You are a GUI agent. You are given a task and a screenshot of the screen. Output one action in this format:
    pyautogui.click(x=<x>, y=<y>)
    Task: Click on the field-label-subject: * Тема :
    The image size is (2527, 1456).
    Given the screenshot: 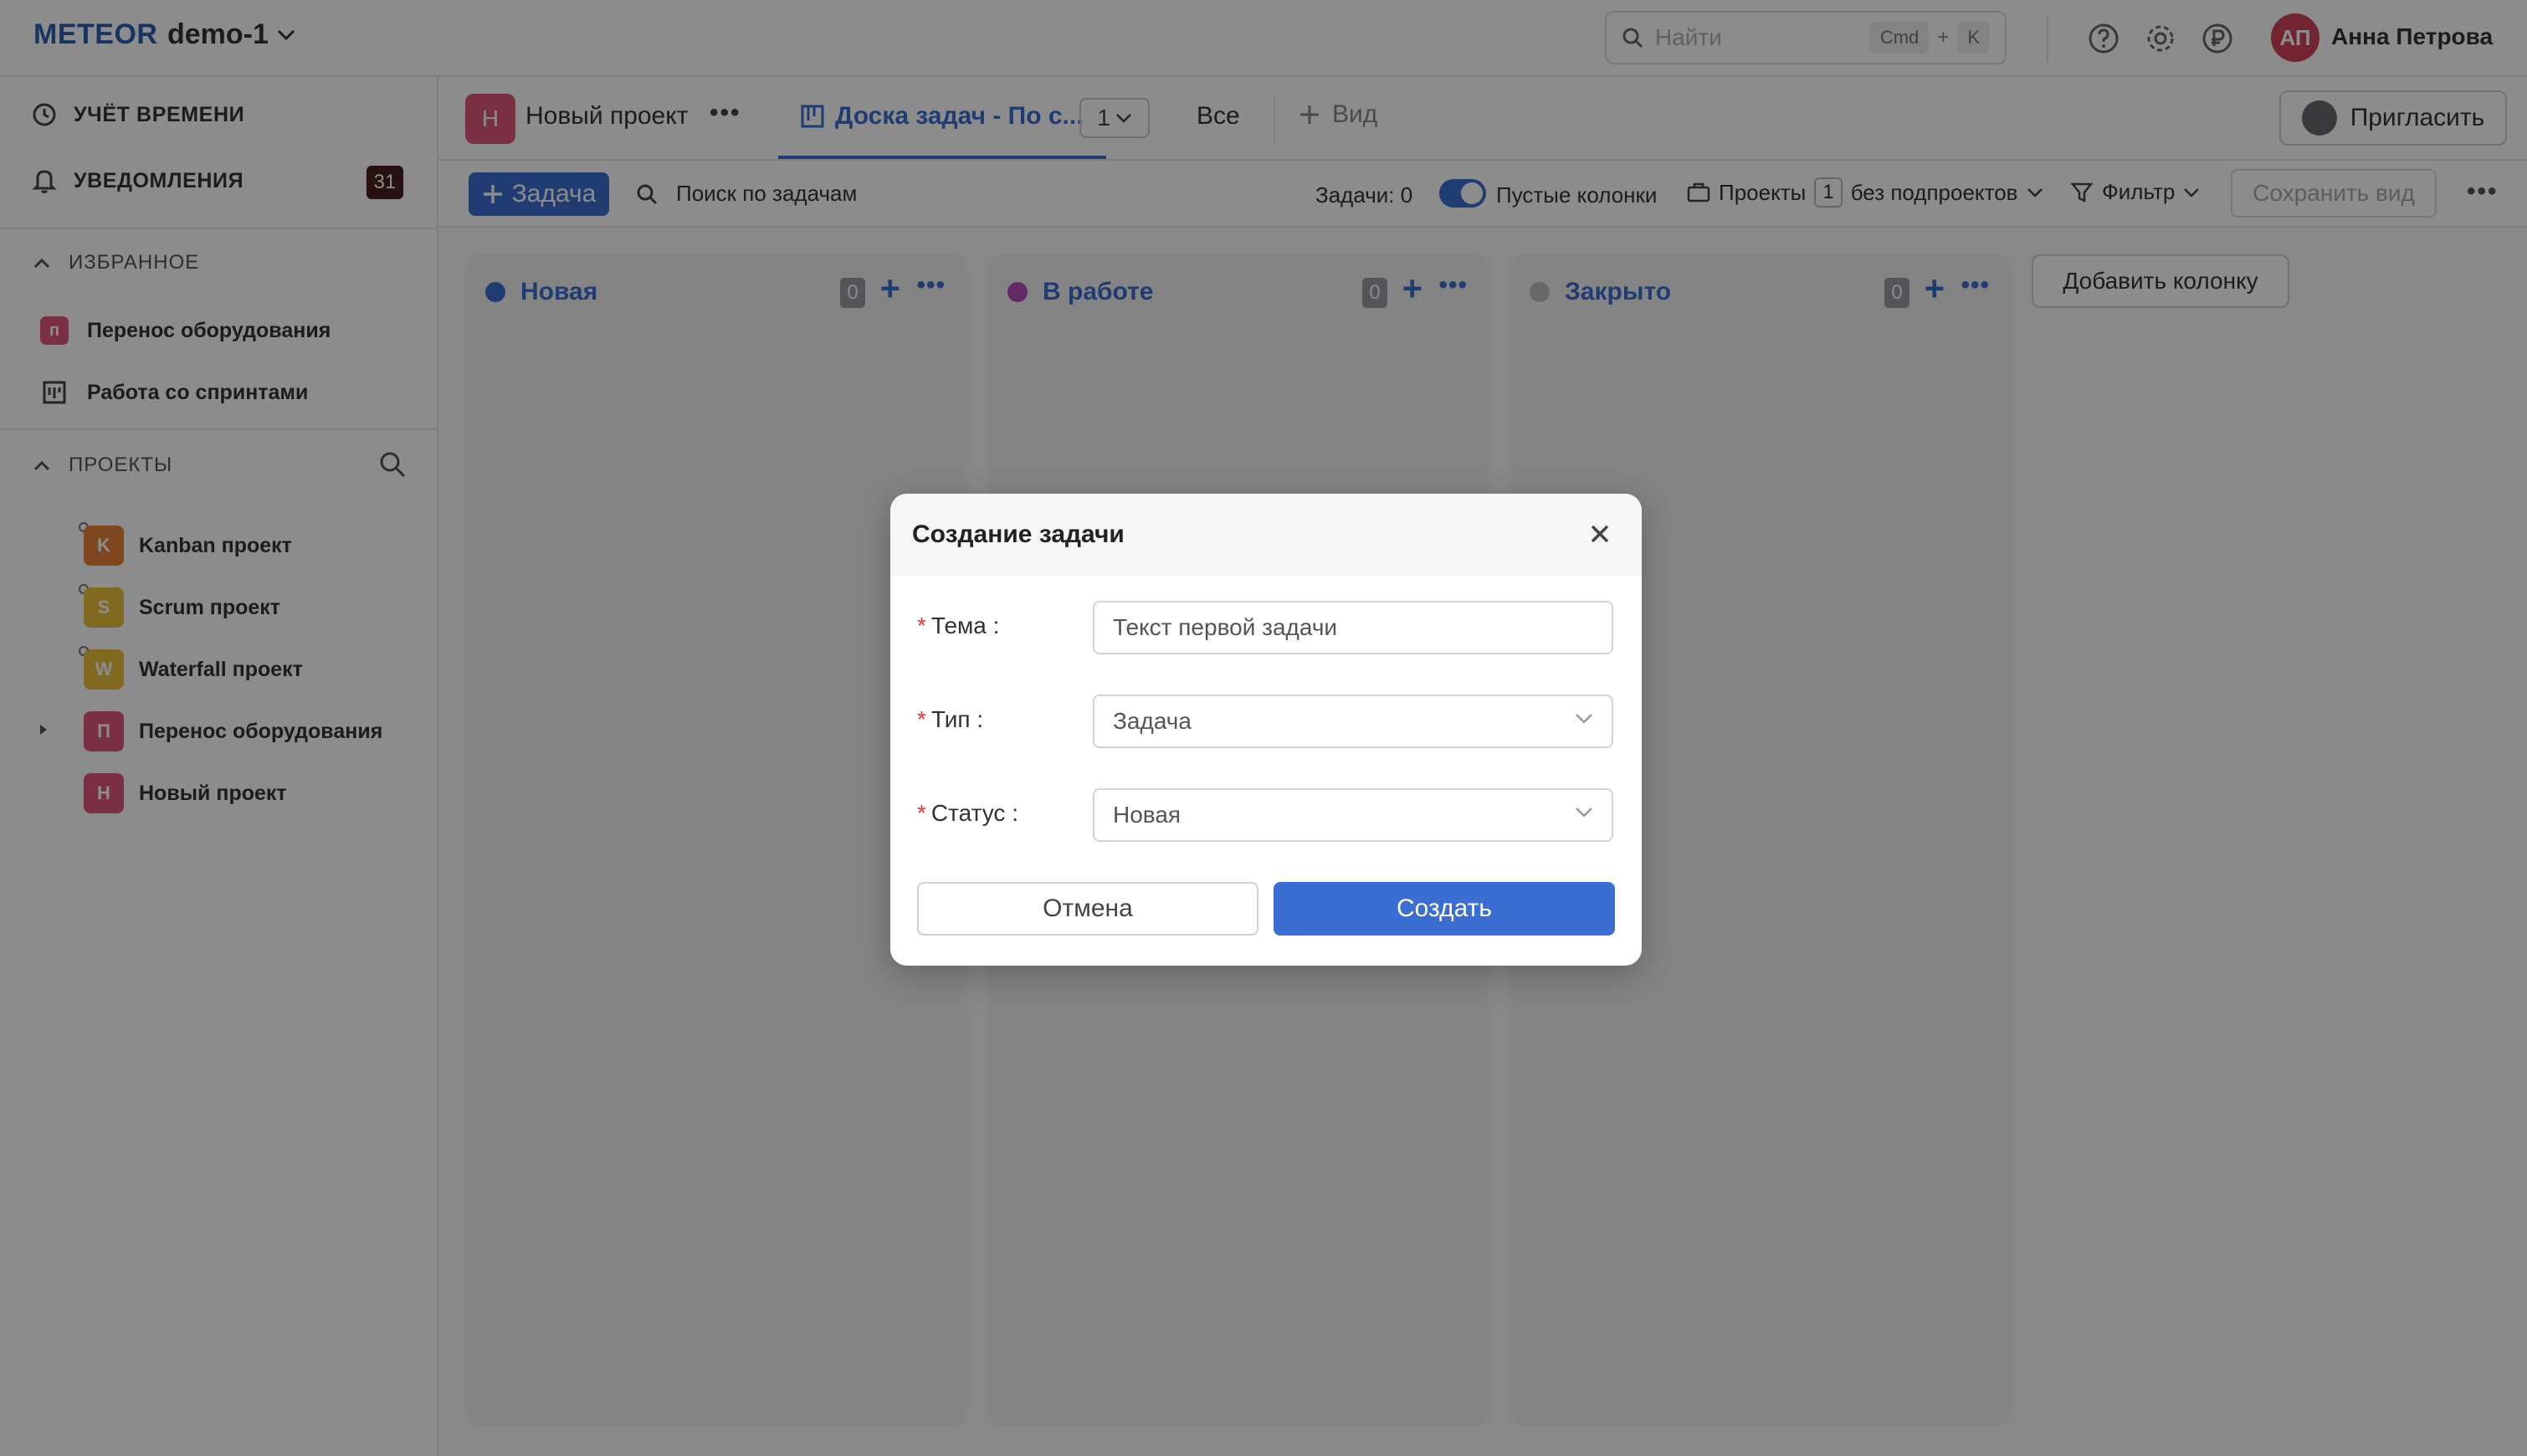 What is the action you would take?
    pyautogui.click(x=958, y=625)
    